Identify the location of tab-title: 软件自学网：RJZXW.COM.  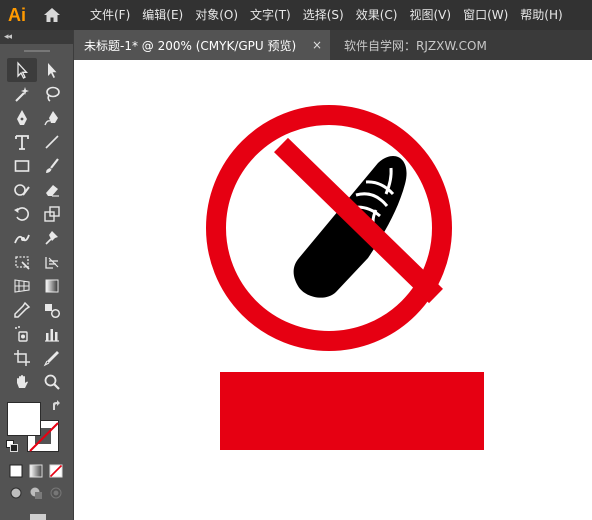
(415, 45).